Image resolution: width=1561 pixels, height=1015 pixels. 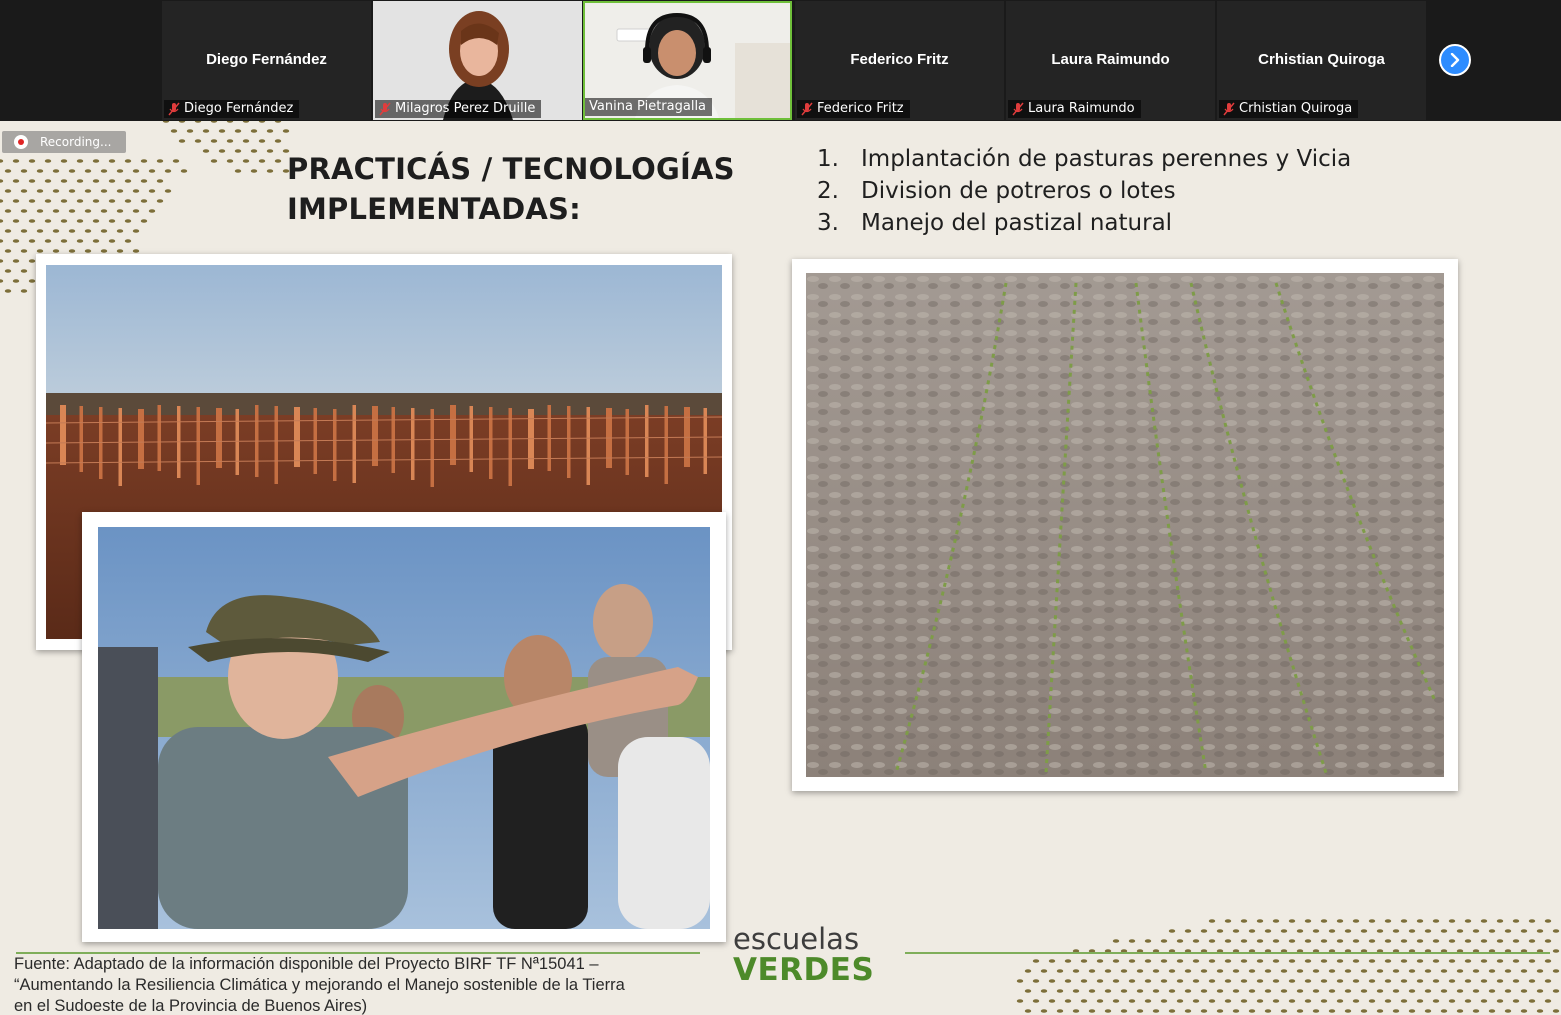 I want to click on participant-label-text: Crhistian Quiroga, so click(x=1296, y=108).